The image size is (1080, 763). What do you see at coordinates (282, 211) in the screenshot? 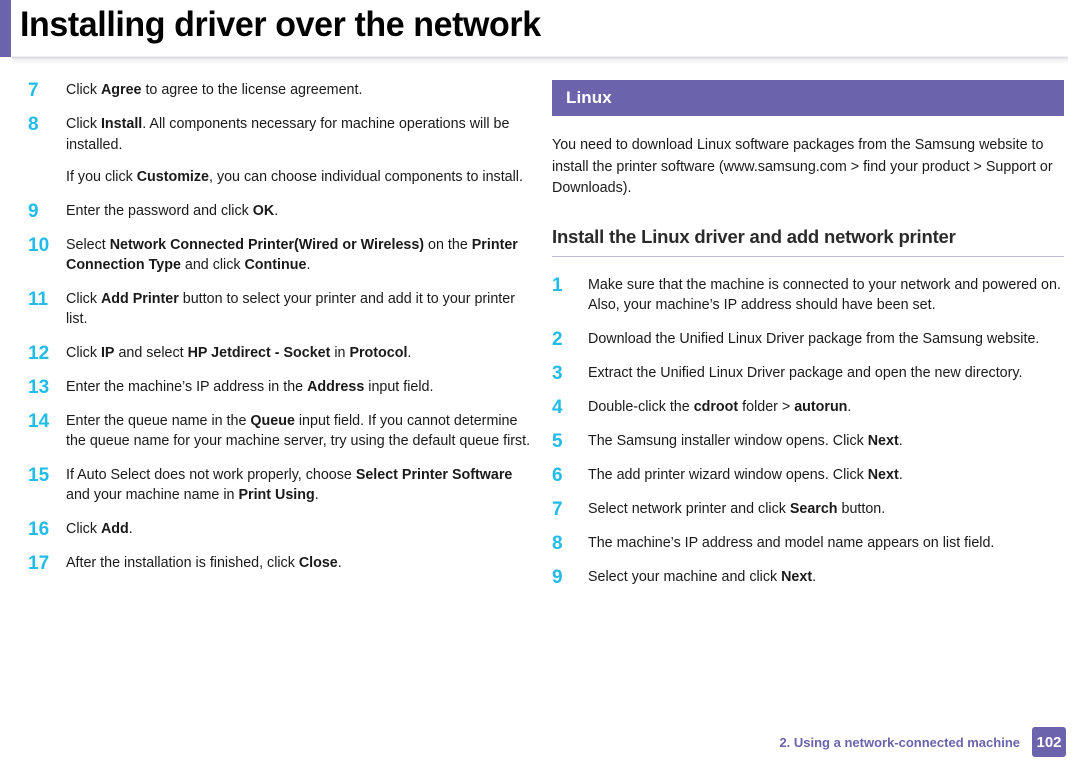
I see `numbered-step: 9 Enter the password and click OK.` at bounding box center [282, 211].